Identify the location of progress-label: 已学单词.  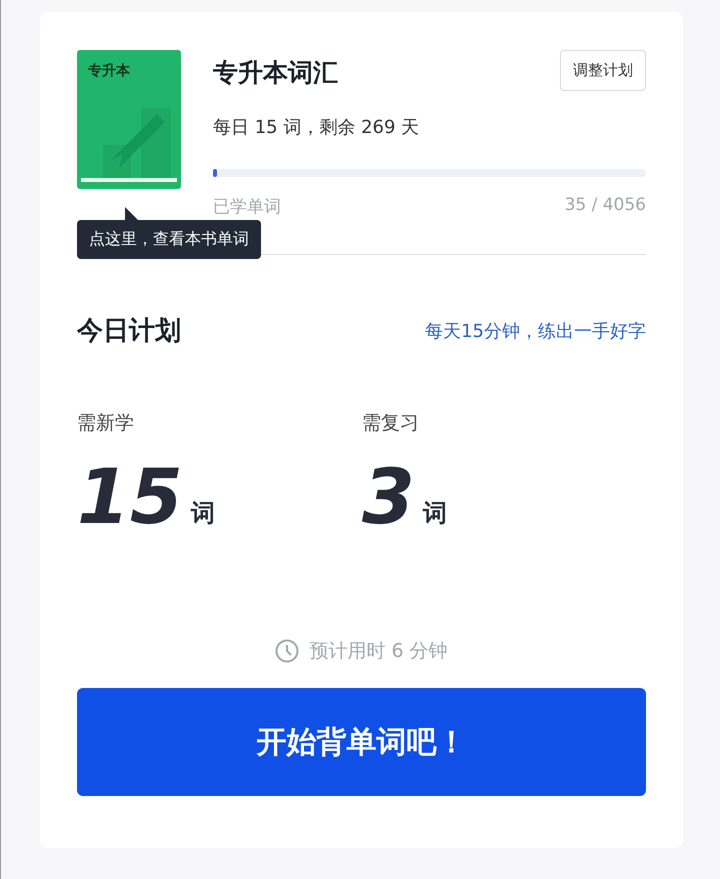
(247, 207).